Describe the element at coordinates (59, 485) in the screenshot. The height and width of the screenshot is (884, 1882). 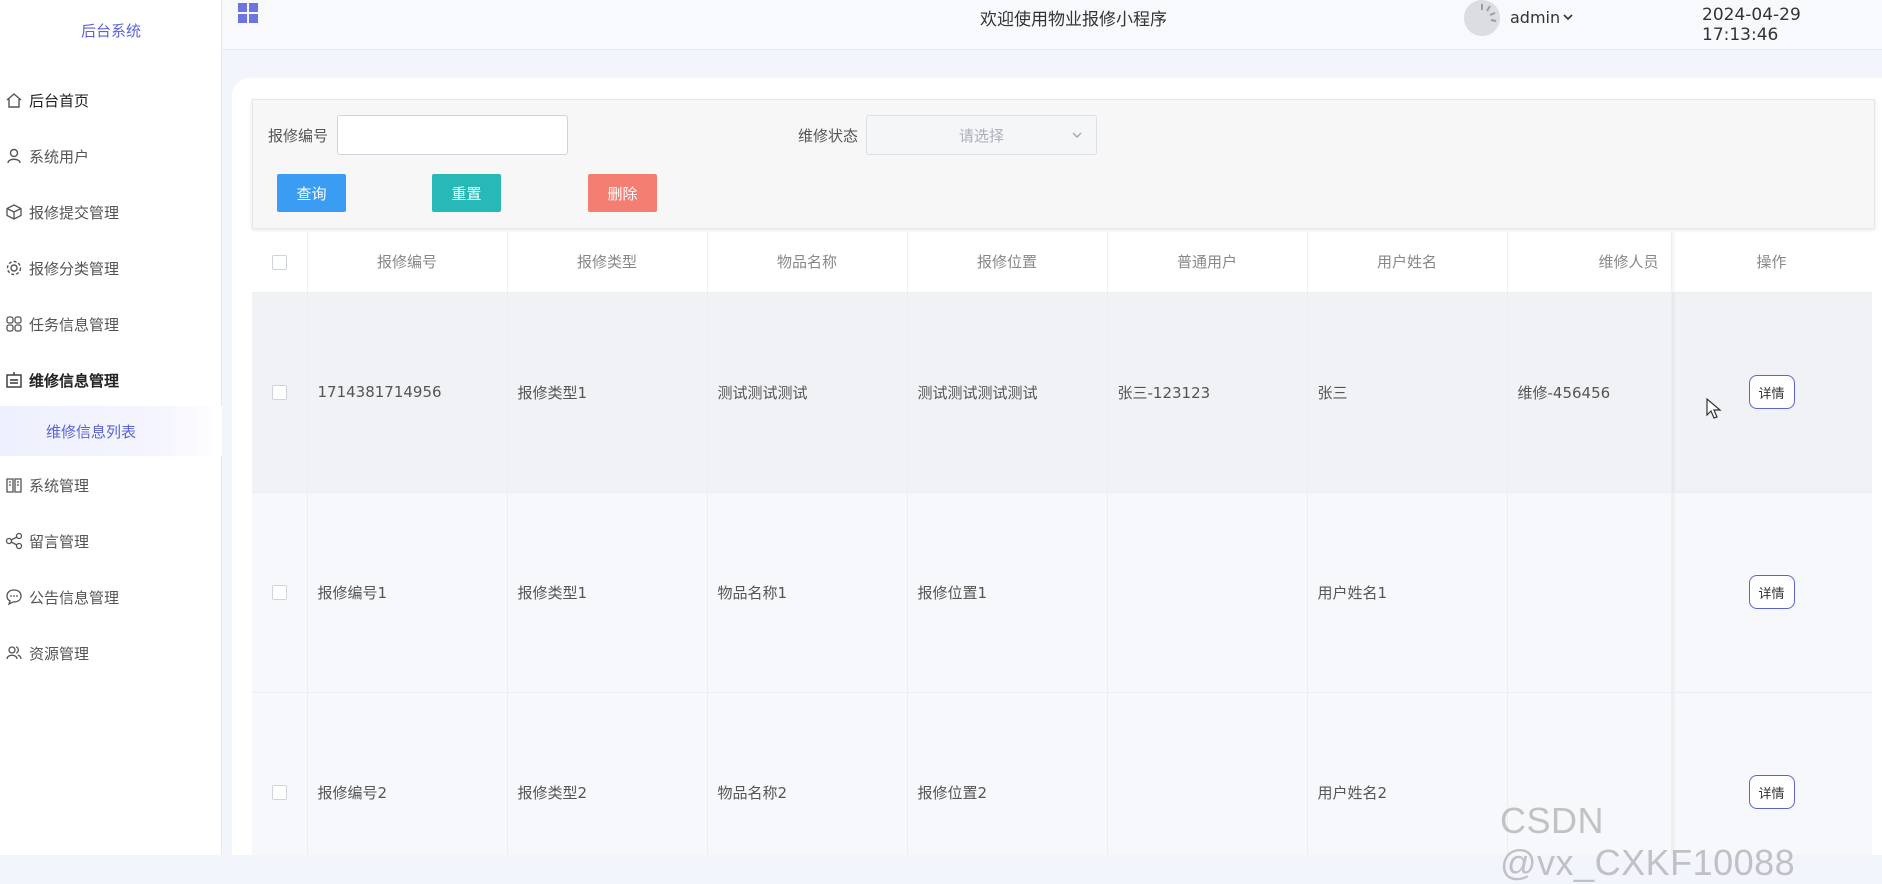
I see `sidebar-item-label: 系统管理` at that location.